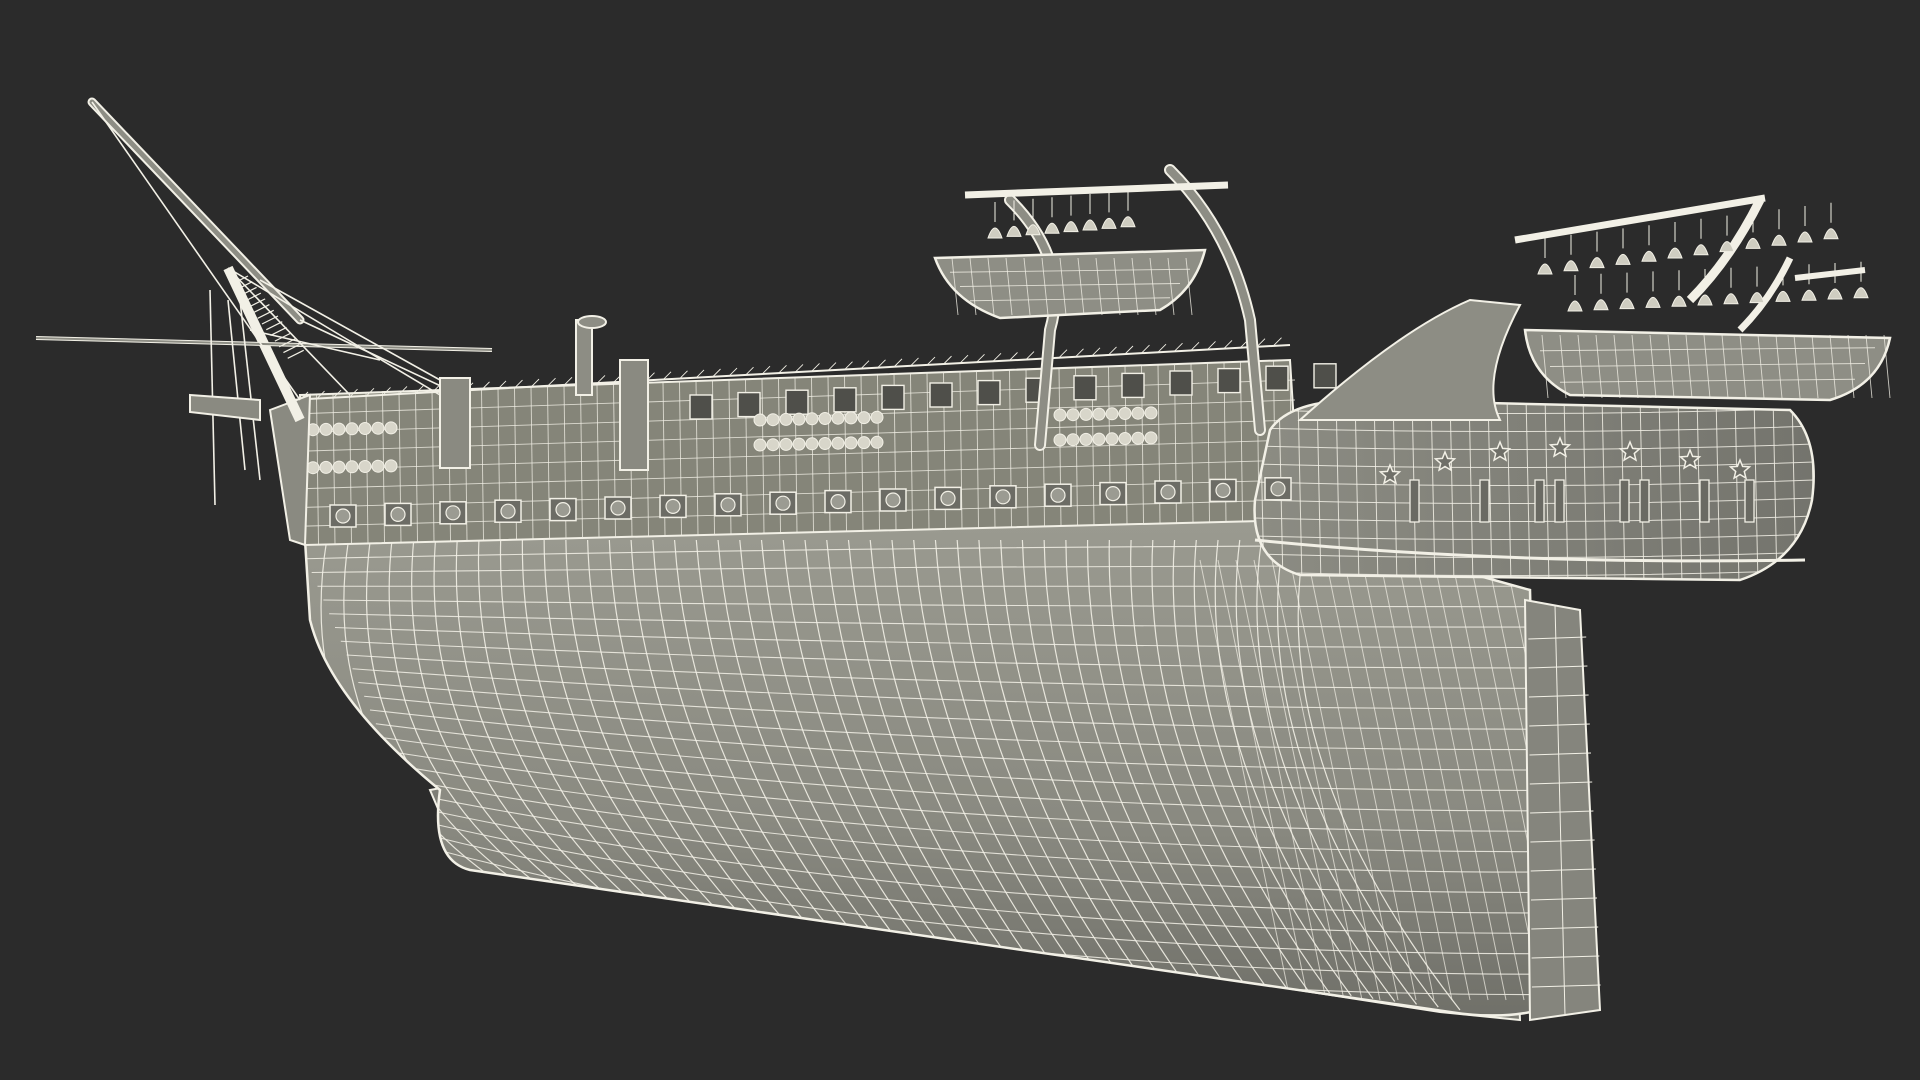  I want to click on mid-post, so click(634, 415).